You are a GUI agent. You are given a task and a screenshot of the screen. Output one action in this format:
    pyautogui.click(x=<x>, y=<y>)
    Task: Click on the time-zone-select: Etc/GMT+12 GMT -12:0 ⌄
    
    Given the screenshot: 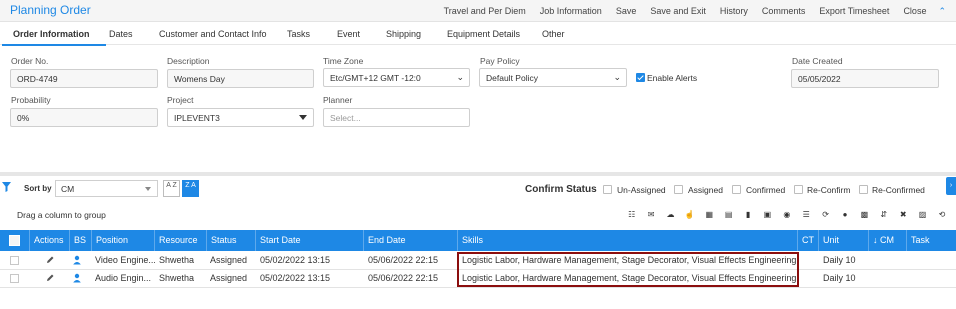 What is the action you would take?
    pyautogui.click(x=396, y=77)
    